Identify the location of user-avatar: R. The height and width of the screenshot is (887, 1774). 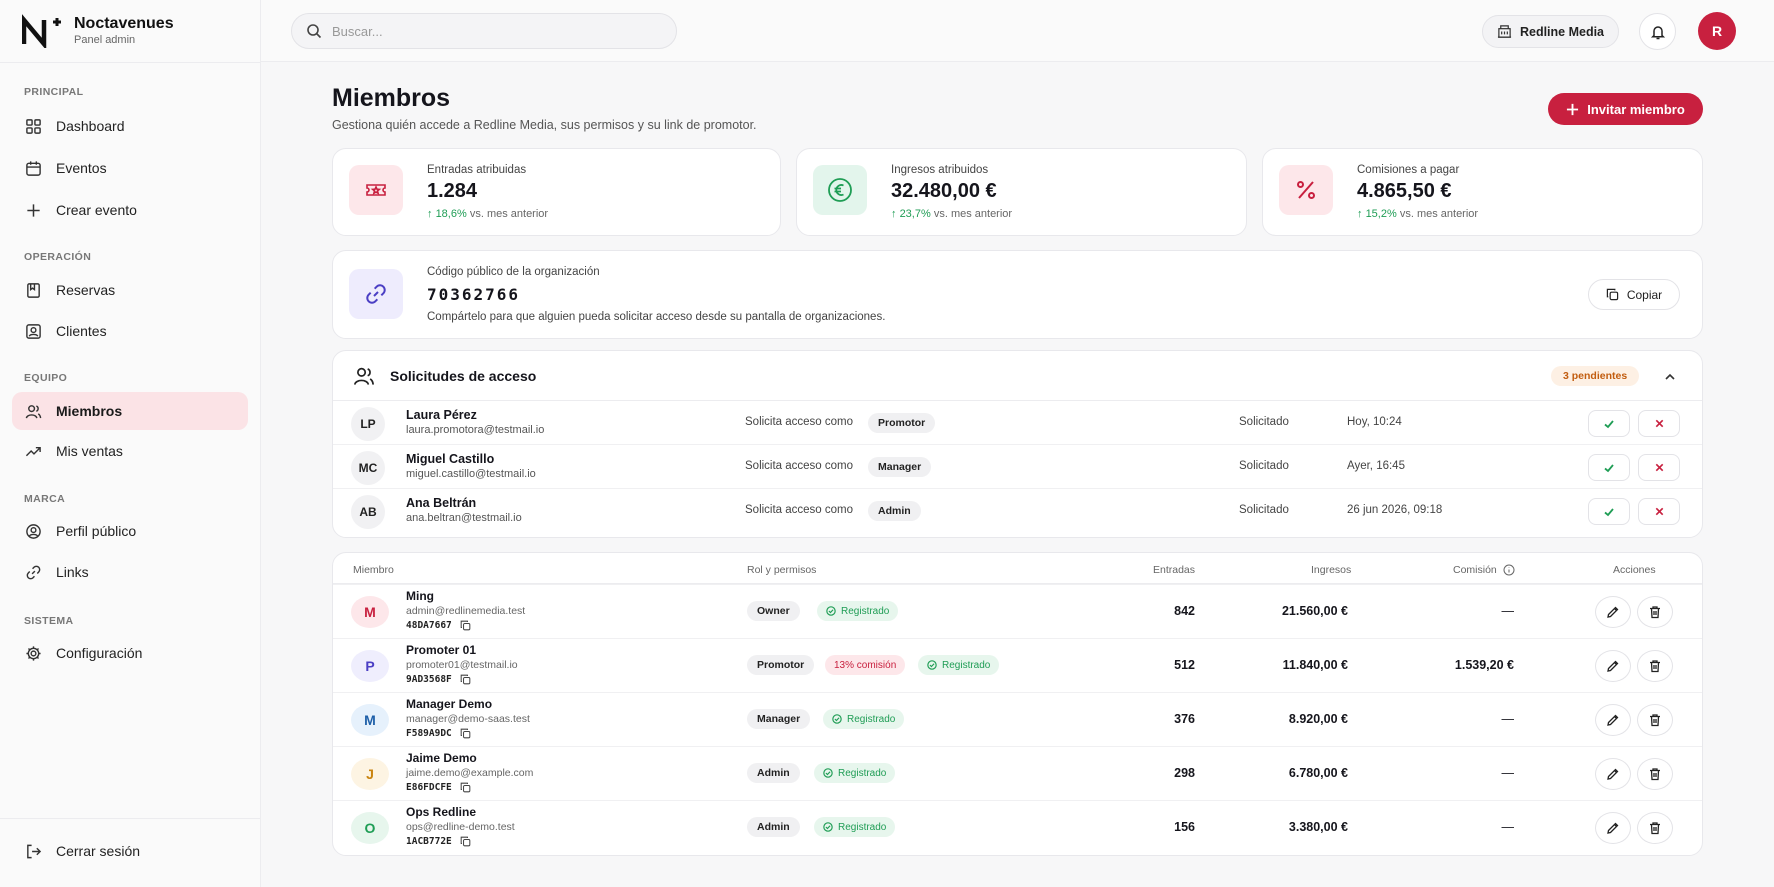
(1717, 31).